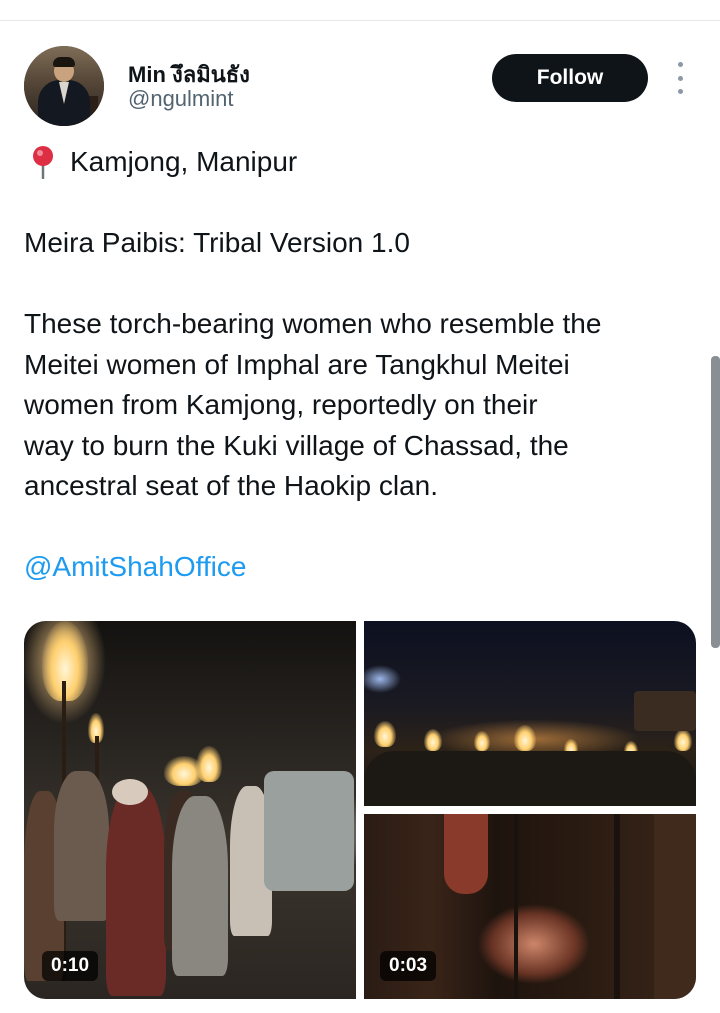  Describe the element at coordinates (362, 162) in the screenshot. I see `location-line: Kamjong, Manipur` at that location.